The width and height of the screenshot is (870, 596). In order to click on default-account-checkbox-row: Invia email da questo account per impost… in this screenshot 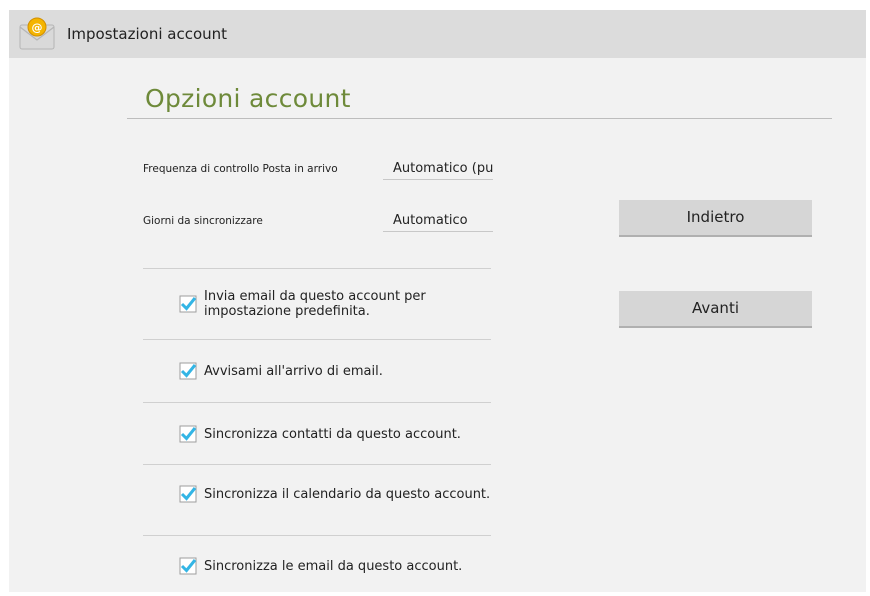, I will do `click(339, 304)`.